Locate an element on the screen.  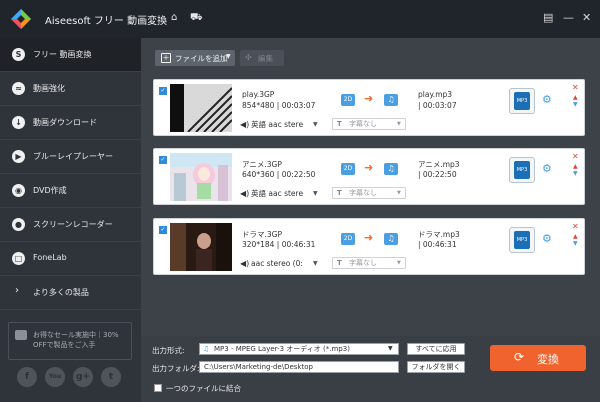
sidebar-item-video-enhance: ≈ 動画強化 is located at coordinates (70, 89).